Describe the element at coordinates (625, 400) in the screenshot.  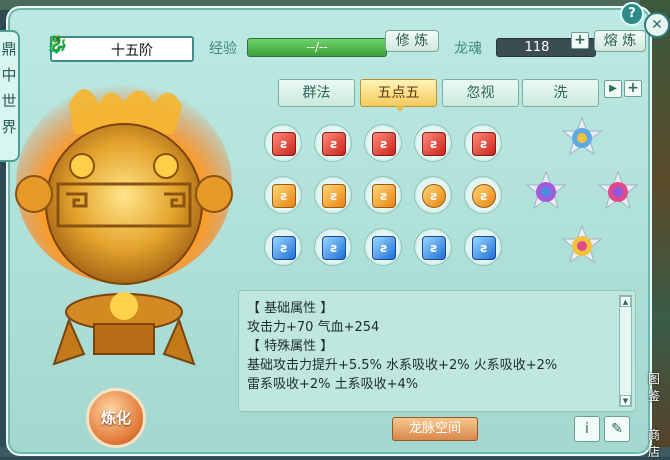
I see `scroll-down-icon: ▼` at that location.